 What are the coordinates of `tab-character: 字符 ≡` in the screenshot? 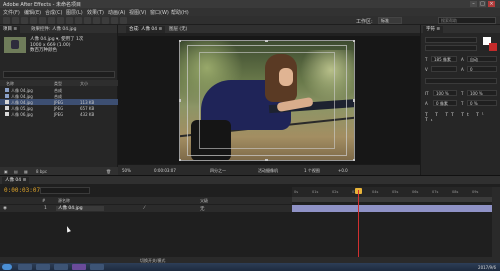 It's located at (433, 29).